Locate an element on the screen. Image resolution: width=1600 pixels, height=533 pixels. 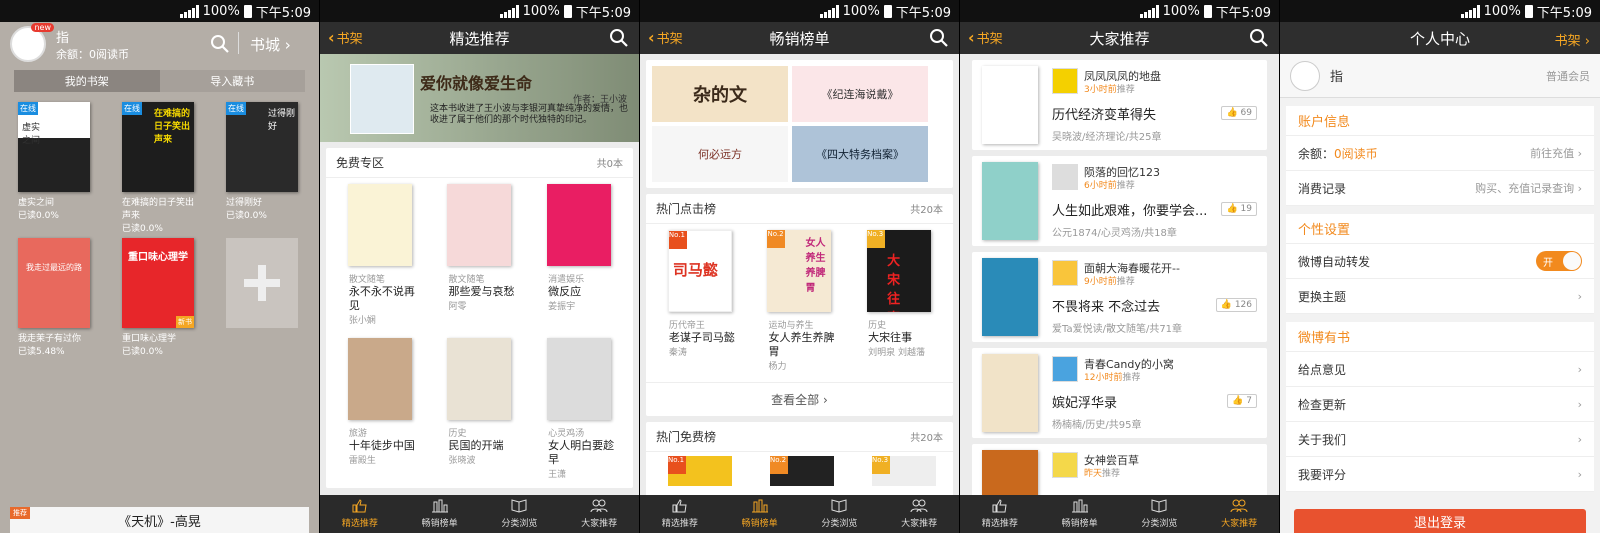
book-cover: No.3 is located at coordinates (904, 471).